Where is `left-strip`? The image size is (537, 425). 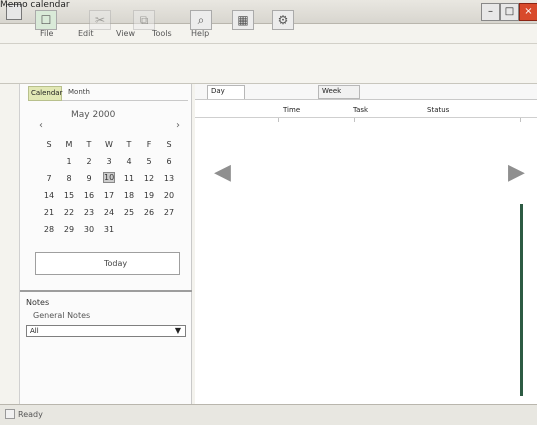 left-strip is located at coordinates (10, 244).